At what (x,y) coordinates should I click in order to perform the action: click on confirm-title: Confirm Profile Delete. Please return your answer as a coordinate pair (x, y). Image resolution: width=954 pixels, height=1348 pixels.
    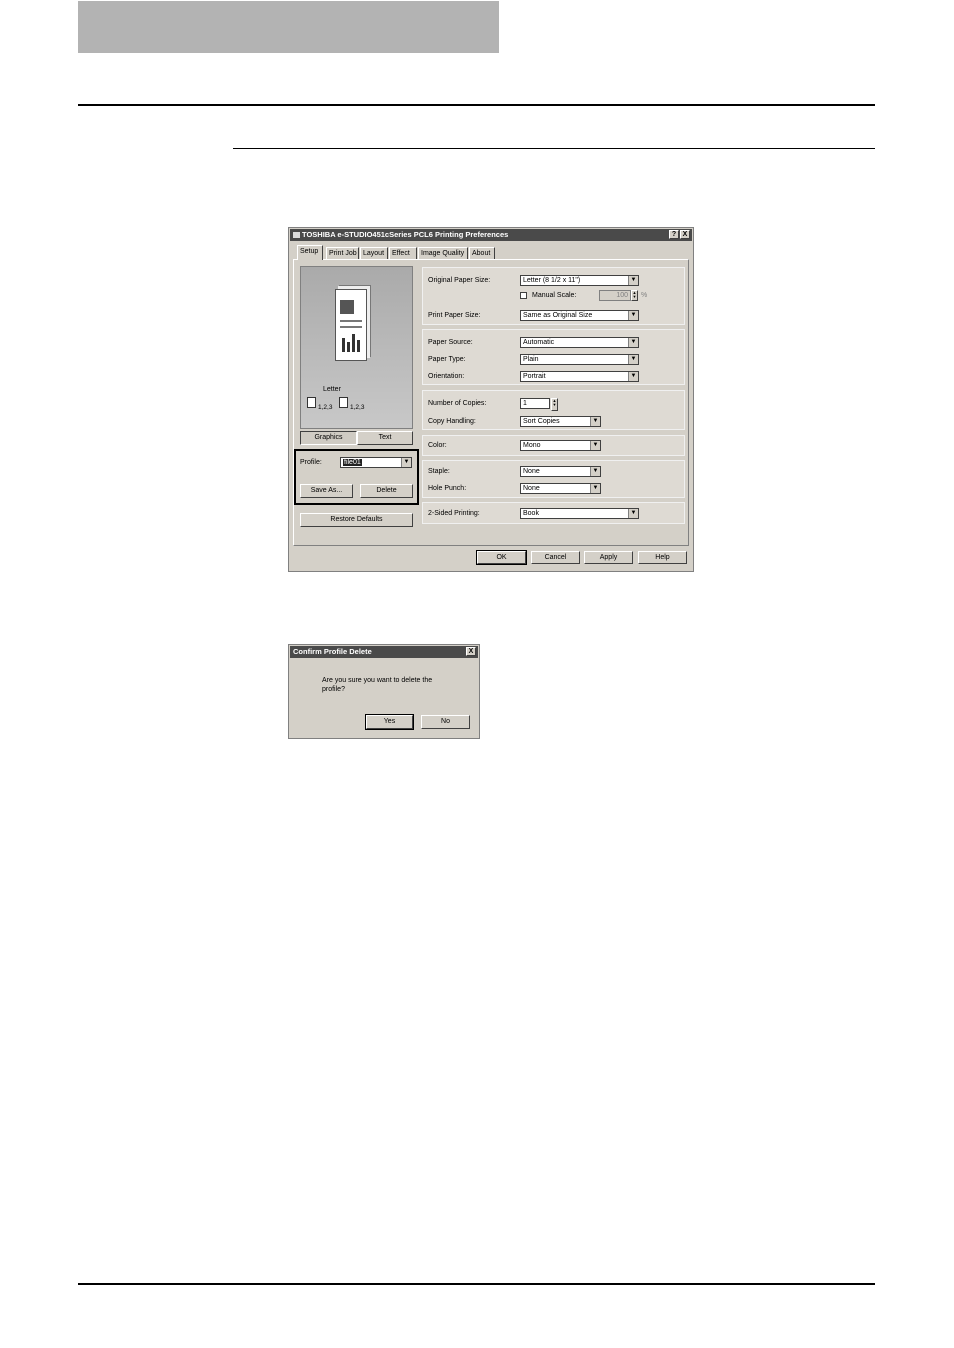
    Looking at the image, I should click on (332, 651).